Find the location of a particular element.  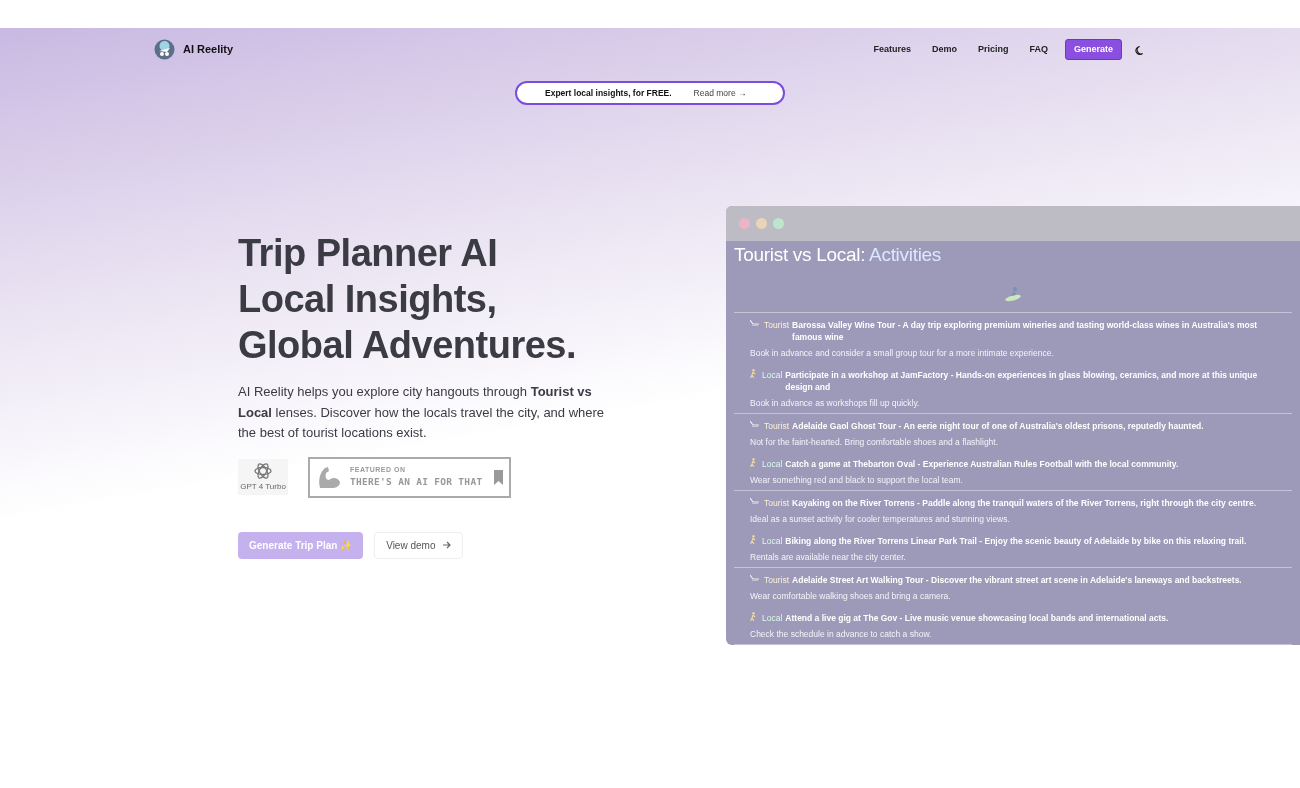

nav-link: Features is located at coordinates (892, 49).